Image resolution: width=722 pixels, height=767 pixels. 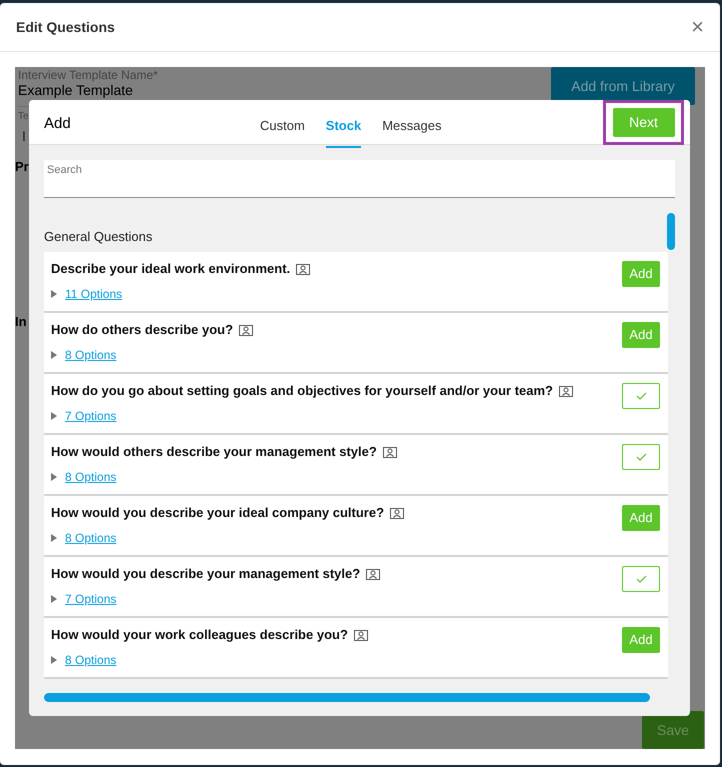 I want to click on question-text: How would others describe your management style?, so click(x=214, y=452).